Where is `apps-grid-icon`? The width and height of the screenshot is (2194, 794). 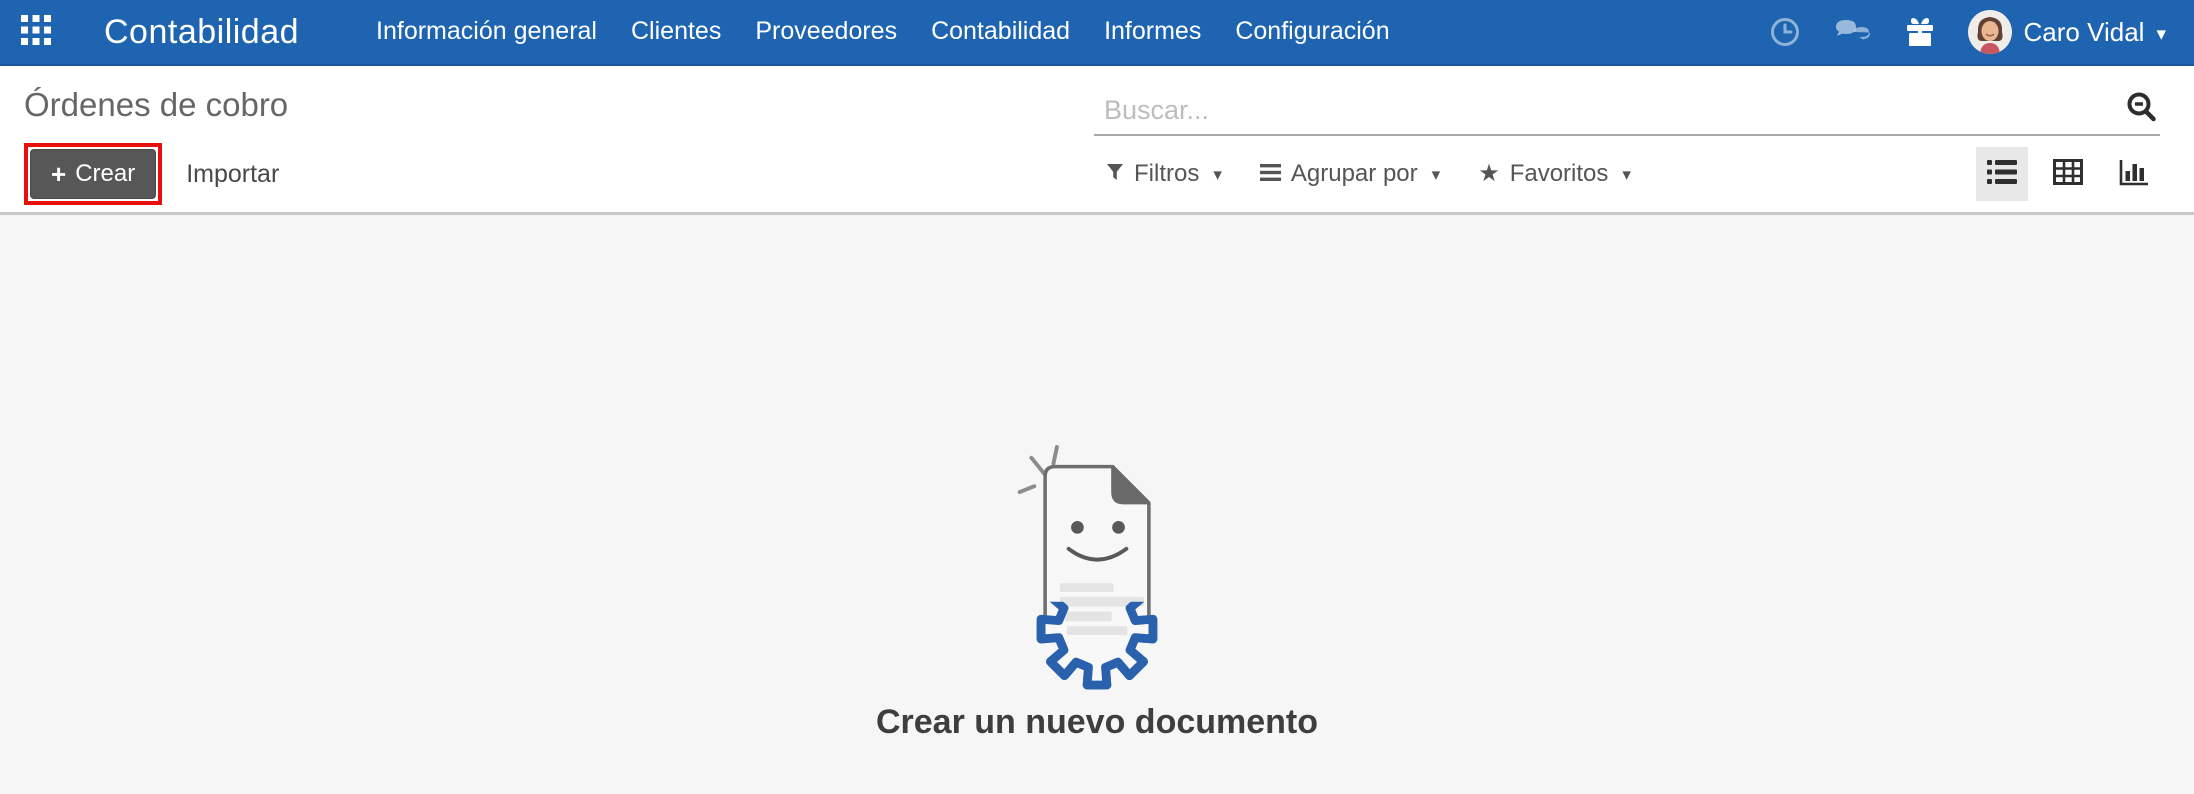
apps-grid-icon is located at coordinates (36, 32).